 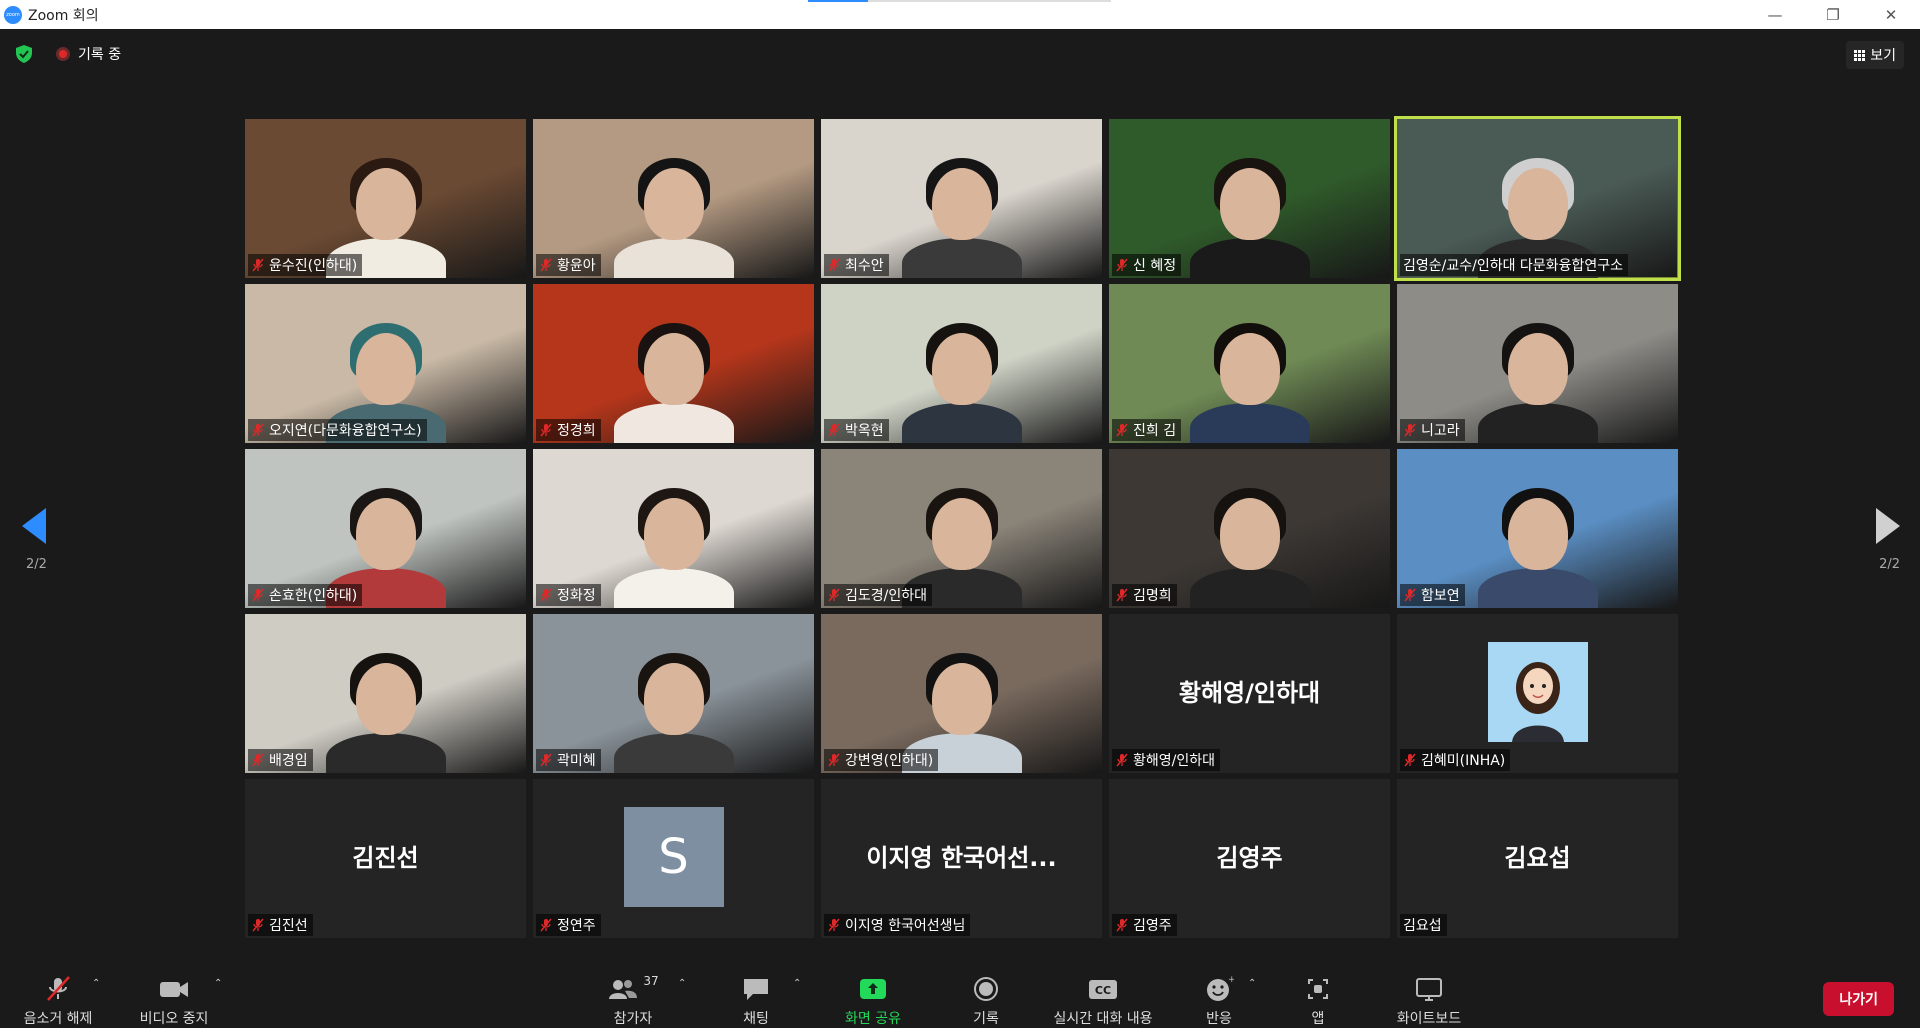 I want to click on participant-nameplate: 김진선, so click(x=280, y=925).